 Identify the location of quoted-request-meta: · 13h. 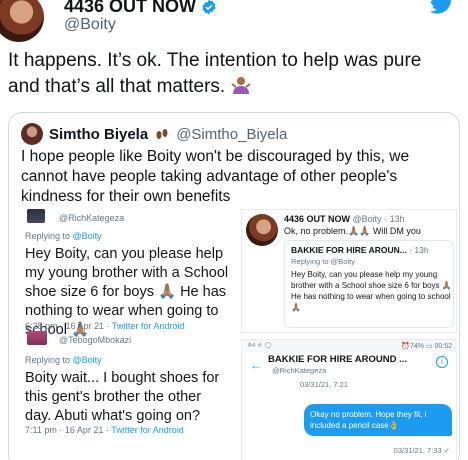
(417, 250).